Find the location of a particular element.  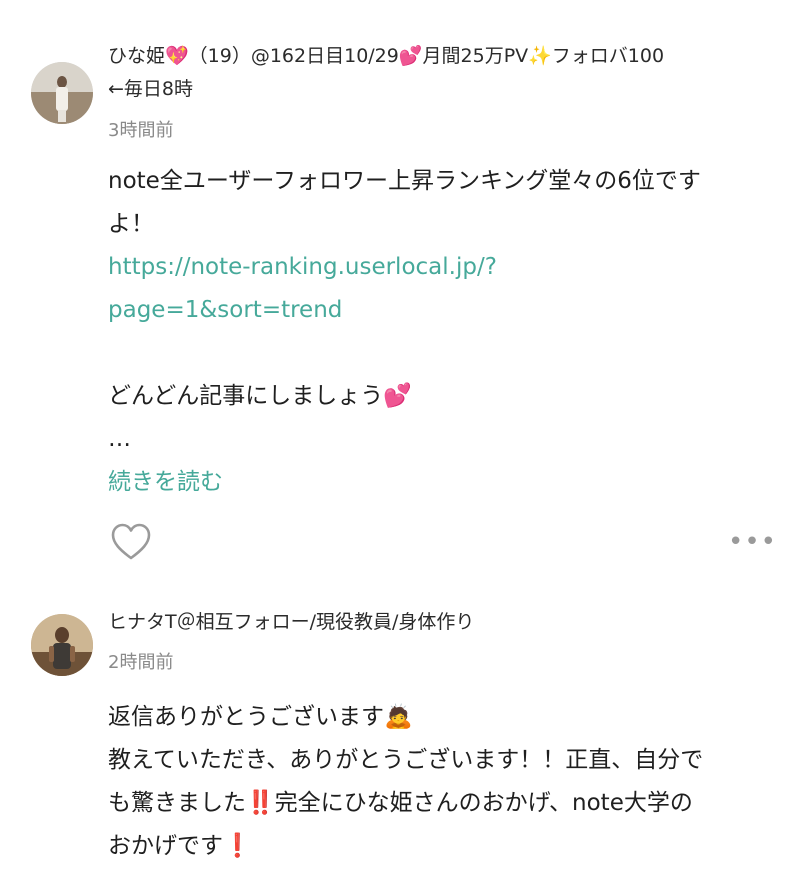

timestamp: 2時間前 is located at coordinates (141, 662).